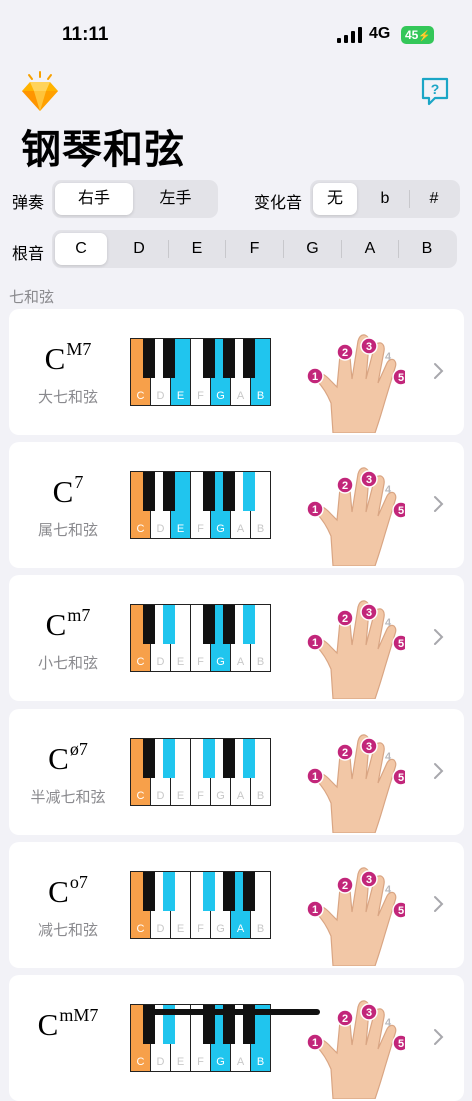  I want to click on segment-natural: 无, so click(335, 199).